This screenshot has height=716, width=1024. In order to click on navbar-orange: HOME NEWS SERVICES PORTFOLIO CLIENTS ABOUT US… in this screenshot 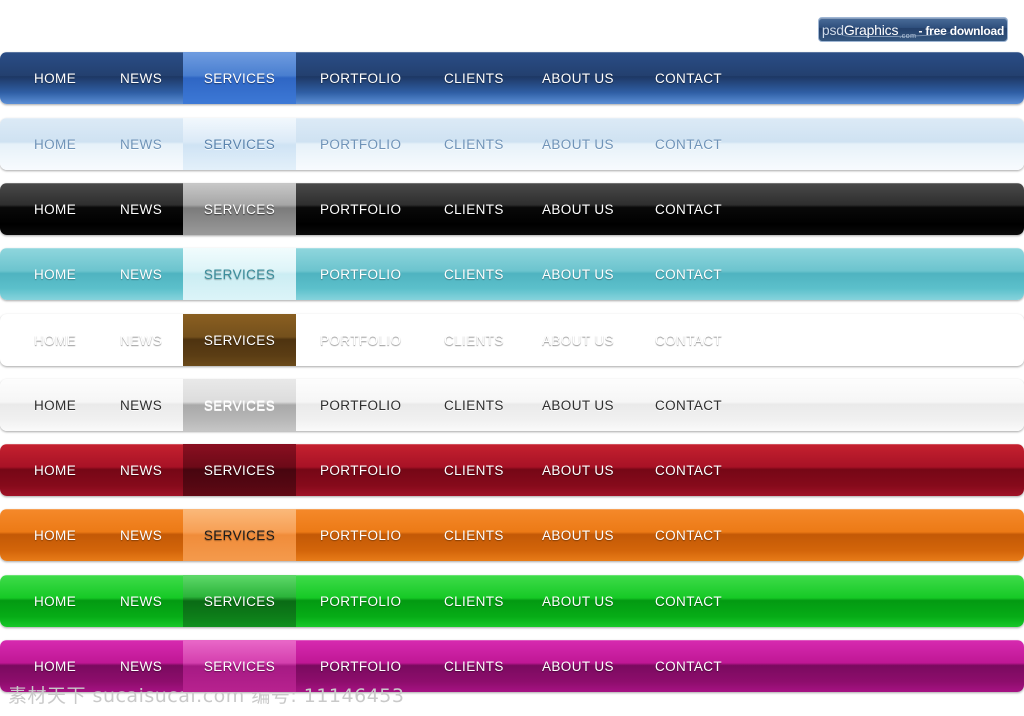, I will do `click(512, 535)`.